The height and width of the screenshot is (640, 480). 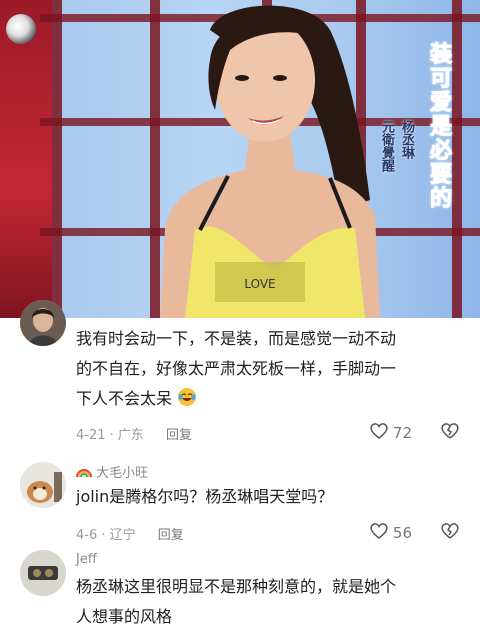 What do you see at coordinates (86, 473) in the screenshot?
I see `rainbow-icon` at bounding box center [86, 473].